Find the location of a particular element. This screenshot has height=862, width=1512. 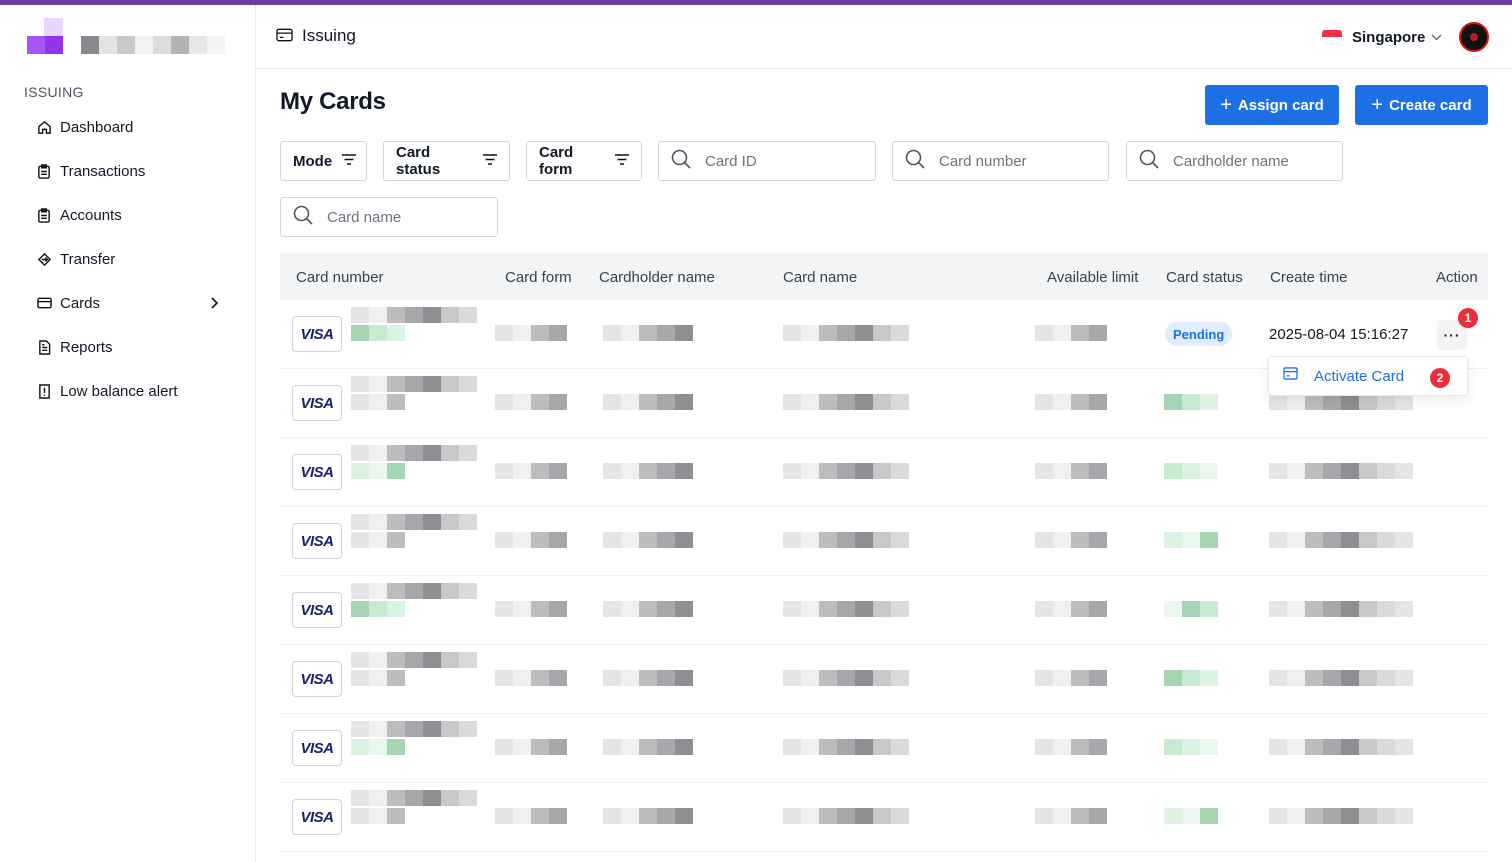

sidebar-item-transactions: Transactions is located at coordinates (131, 171).